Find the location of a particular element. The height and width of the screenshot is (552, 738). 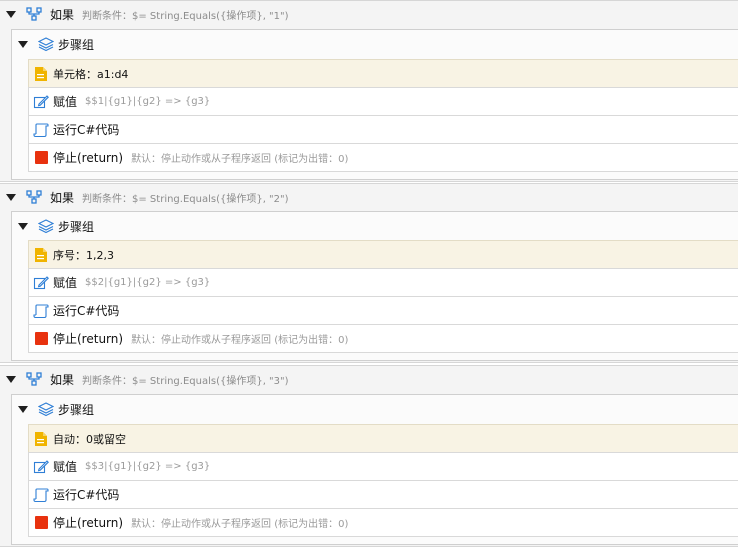

assign-row: 赋值 $$1|{g1}|{g2} => {g3} is located at coordinates (383, 101).